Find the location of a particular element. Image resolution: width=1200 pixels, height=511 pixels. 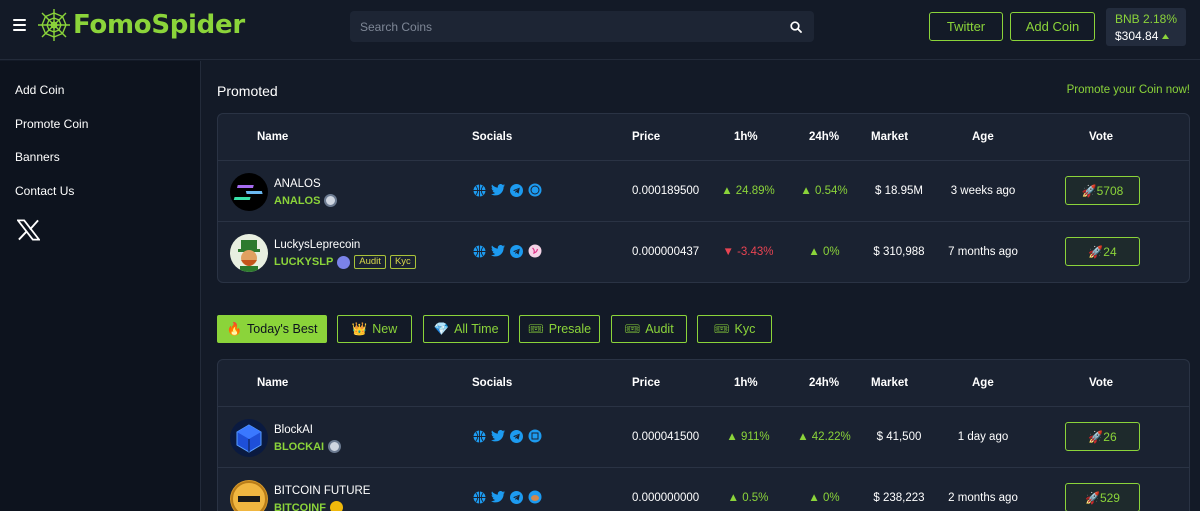

coin-symbol: LUCKYSLP Audit Kyc is located at coordinates (345, 262).